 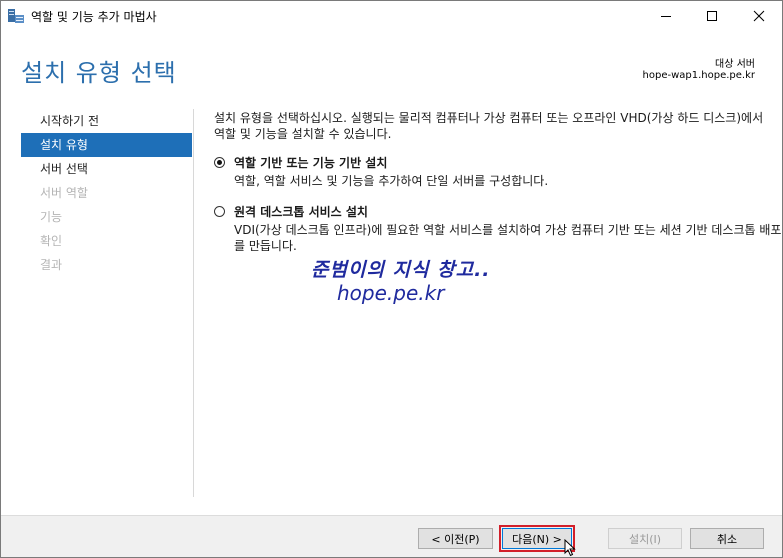 What do you see at coordinates (735, 64) in the screenshot?
I see `target-server-label: 대상 서버` at bounding box center [735, 64].